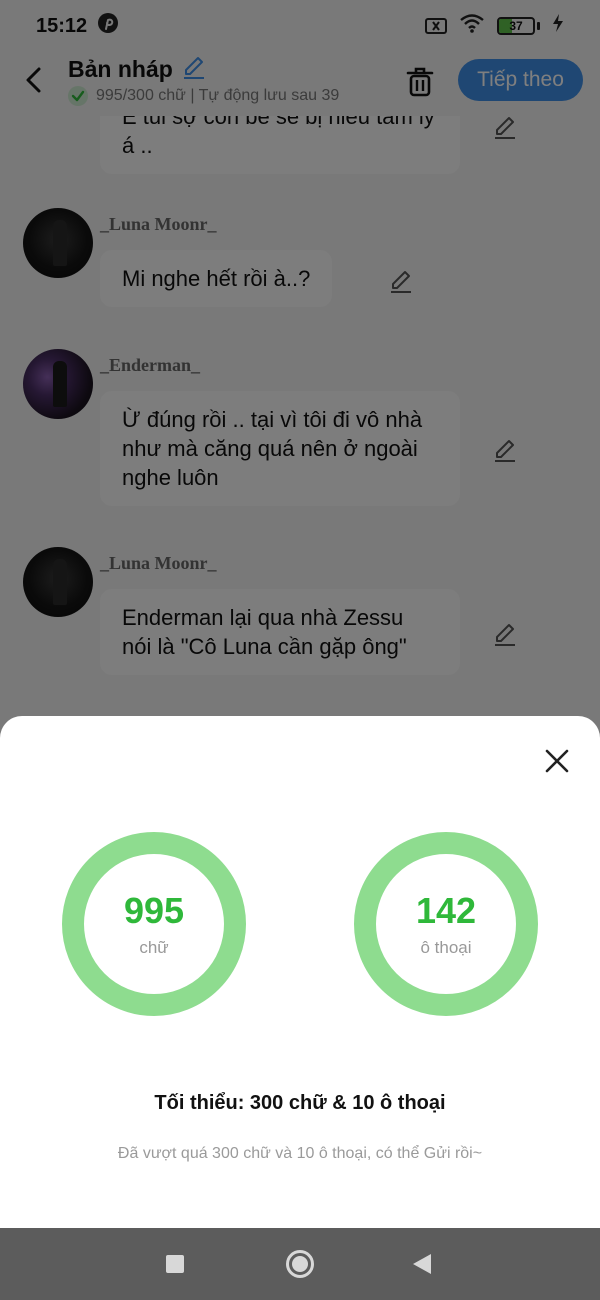 Image resolution: width=600 pixels, height=1300 pixels. I want to click on close-icon, so click(557, 761).